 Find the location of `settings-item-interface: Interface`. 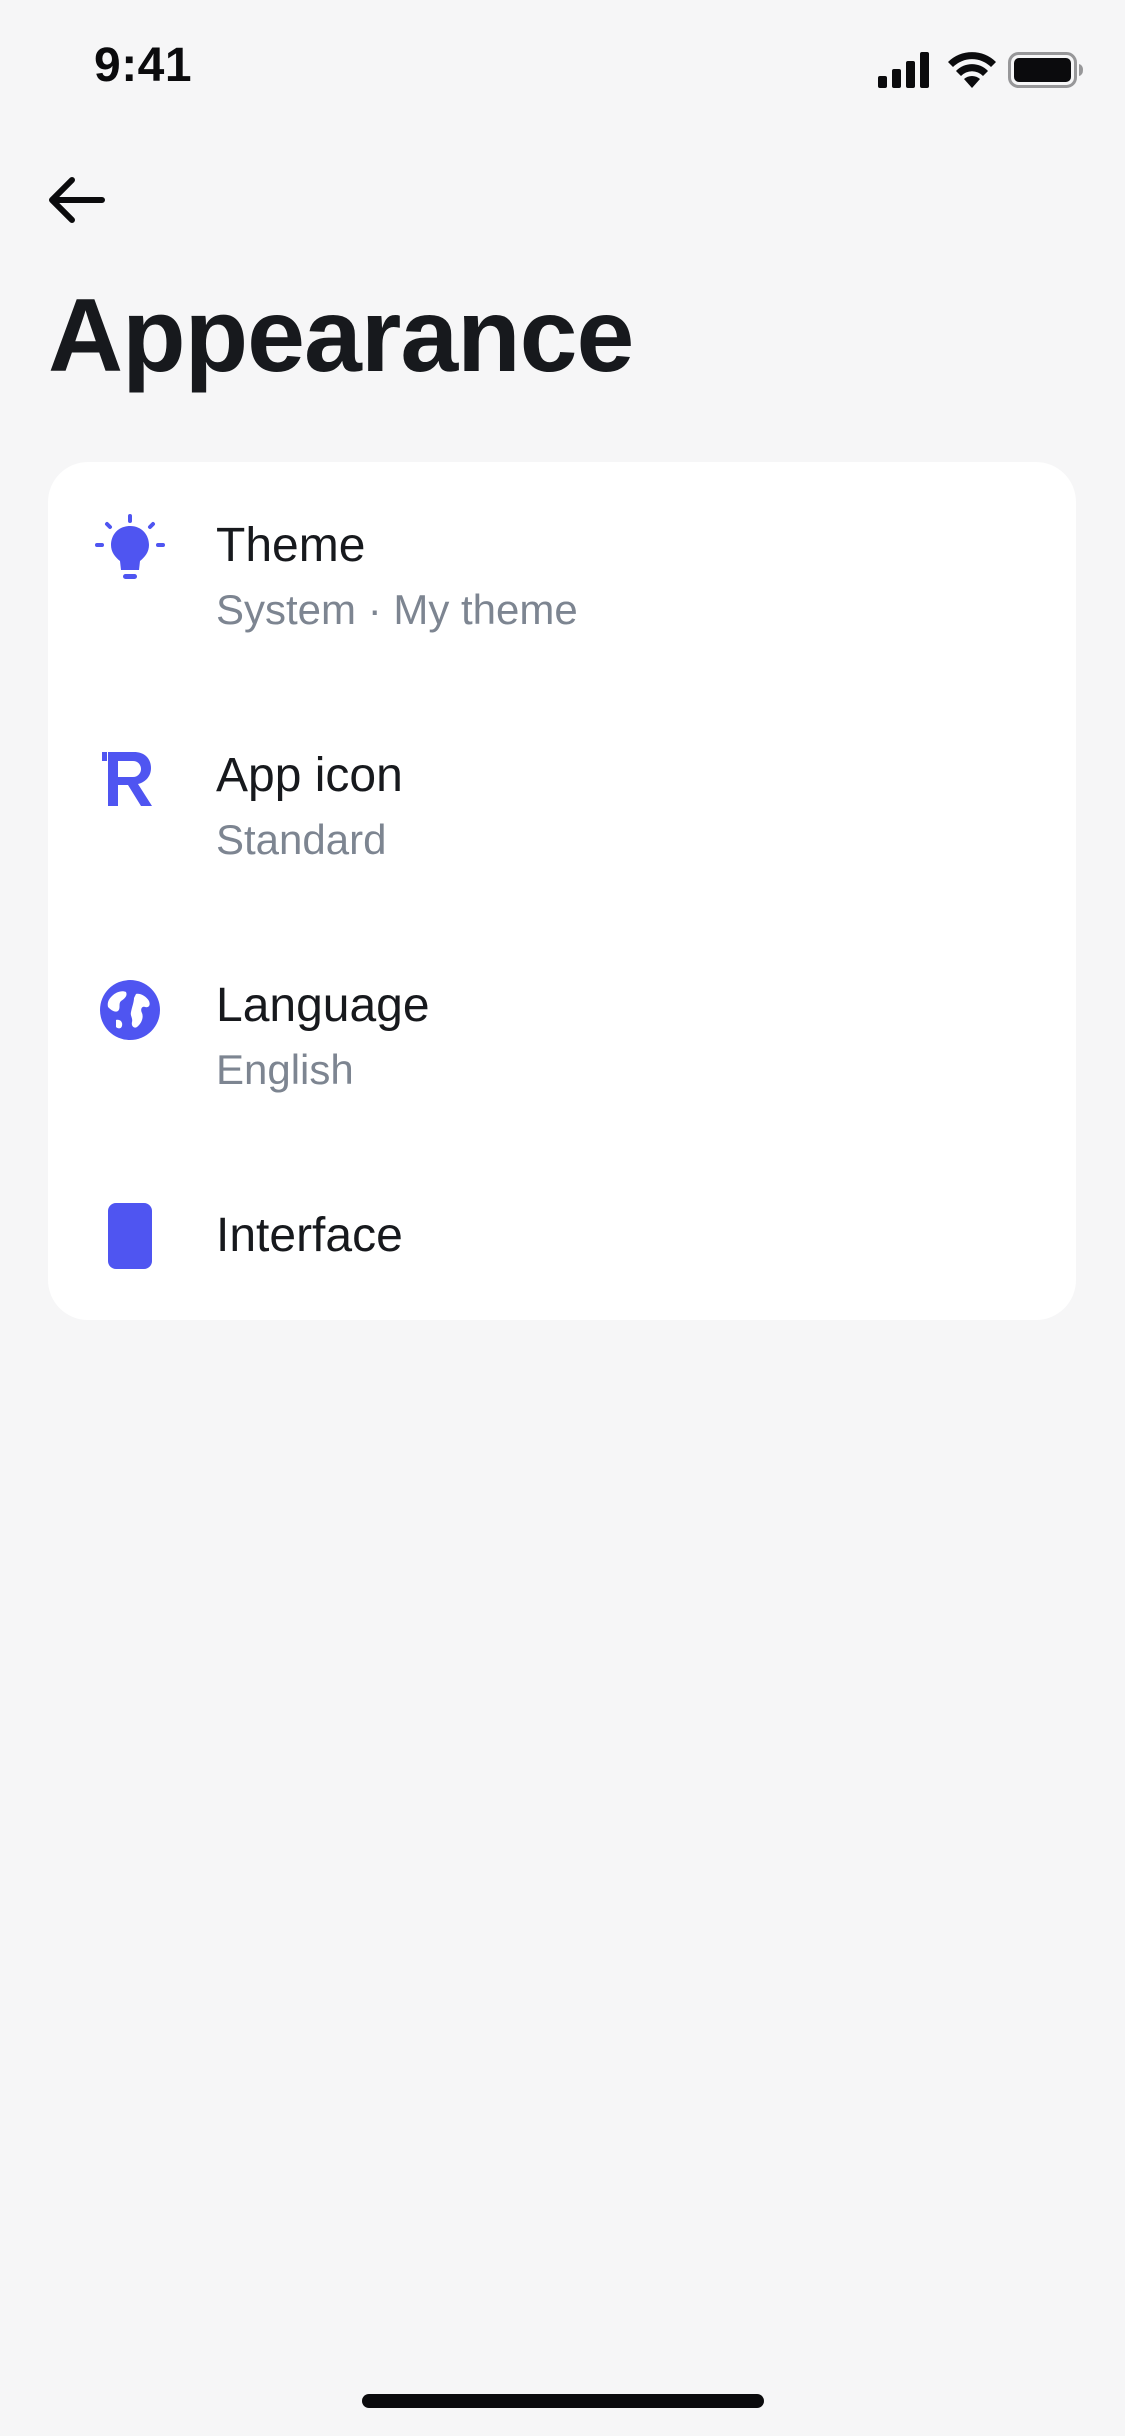

settings-item-interface: Interface is located at coordinates (562, 1236).